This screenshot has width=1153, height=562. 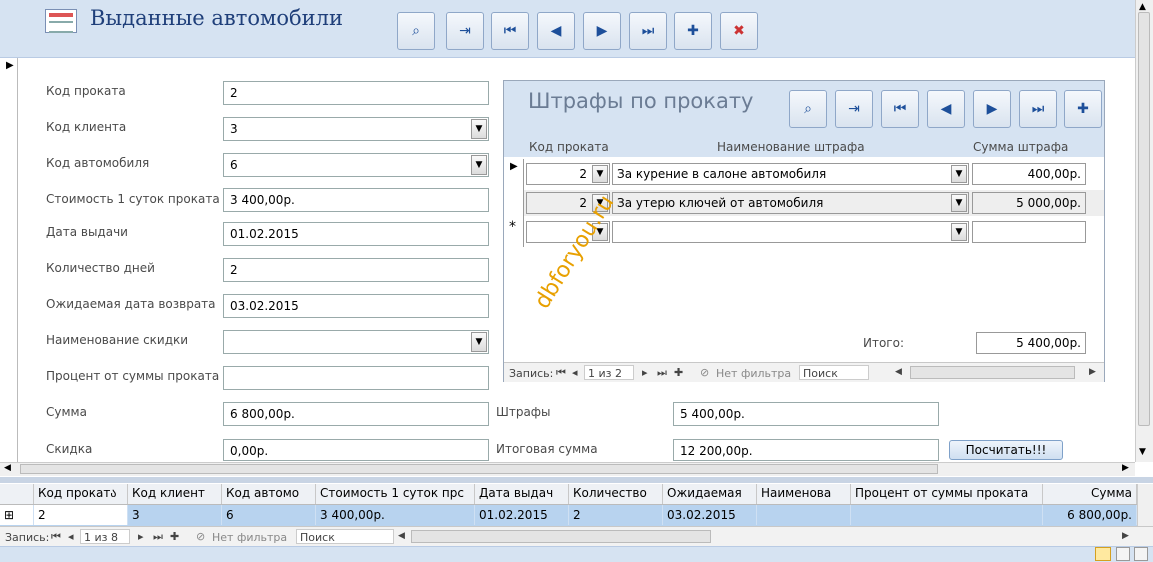 I want to click on prev-record-button: ◀, so click(x=556, y=31).